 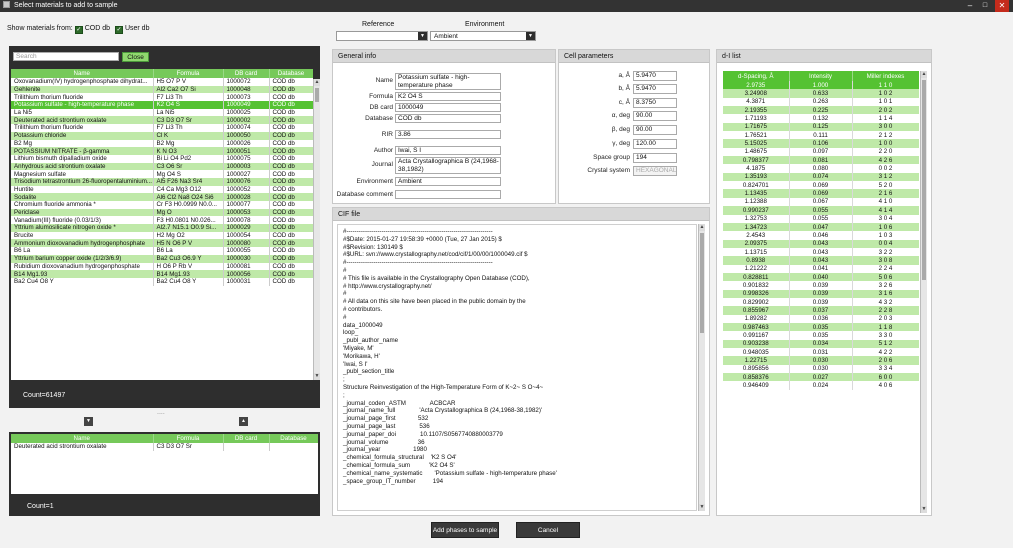 I want to click on cod-db-checkbox: ✓, so click(x=78, y=30).